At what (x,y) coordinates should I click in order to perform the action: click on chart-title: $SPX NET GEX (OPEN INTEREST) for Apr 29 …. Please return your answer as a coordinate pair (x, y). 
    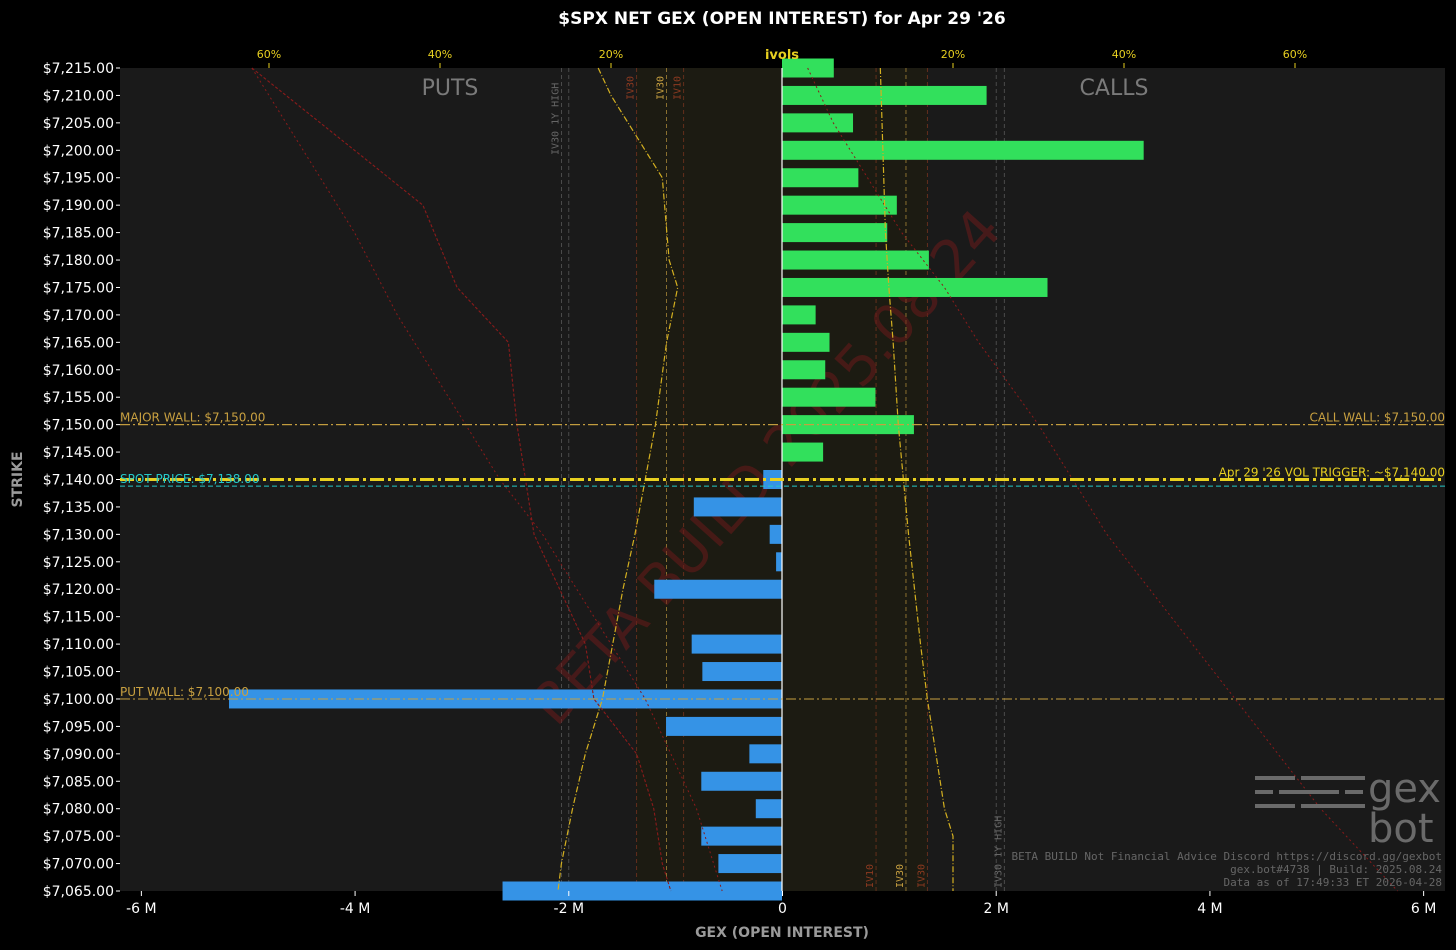
    Looking at the image, I should click on (781, 19).